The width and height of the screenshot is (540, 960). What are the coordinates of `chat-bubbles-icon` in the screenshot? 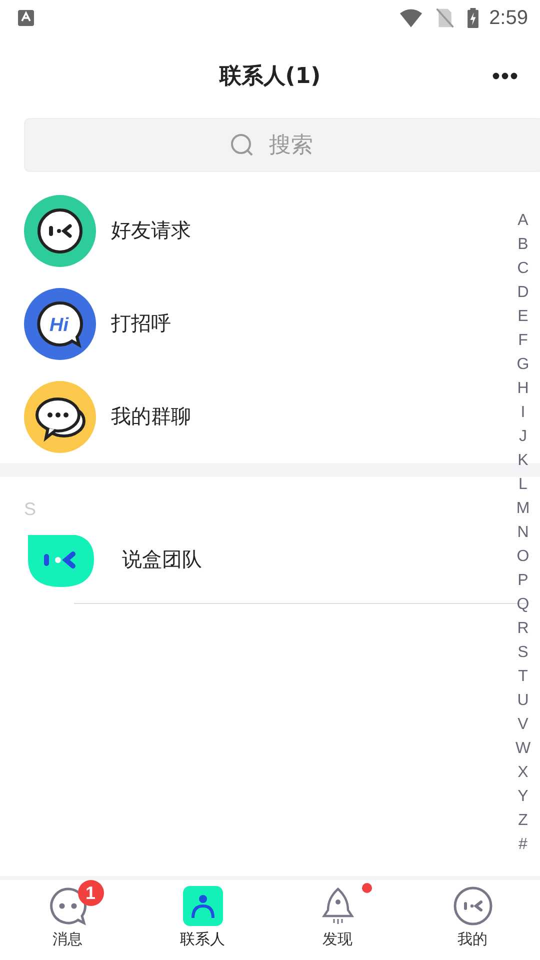 It's located at (60, 416).